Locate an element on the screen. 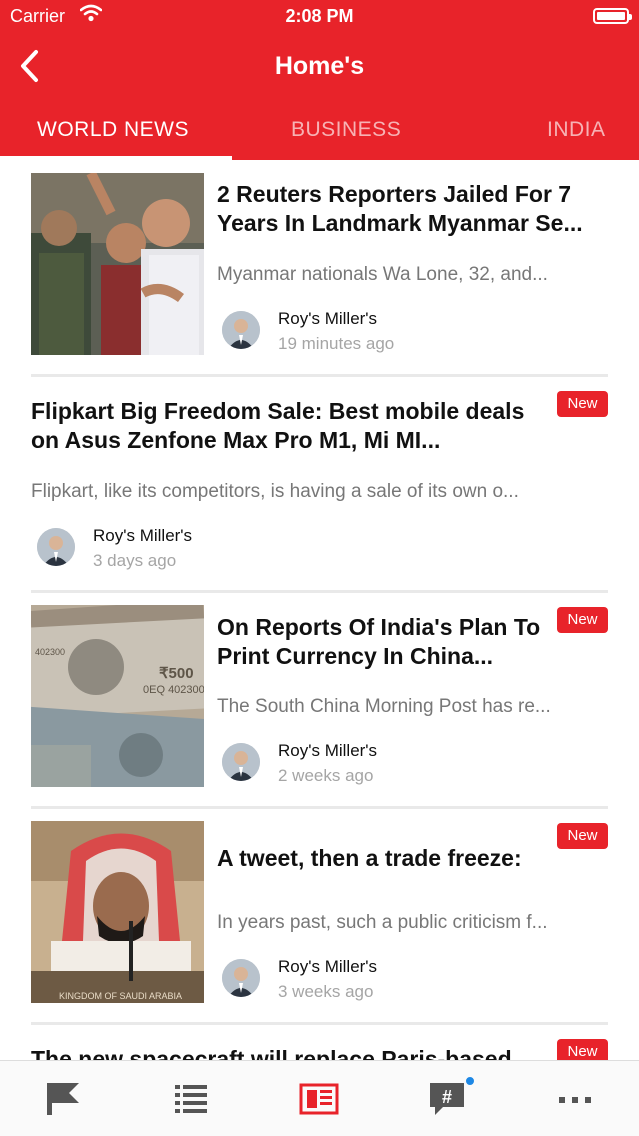 Image resolution: width=639 pixels, height=1136 pixels. list-icon is located at coordinates (191, 1099).